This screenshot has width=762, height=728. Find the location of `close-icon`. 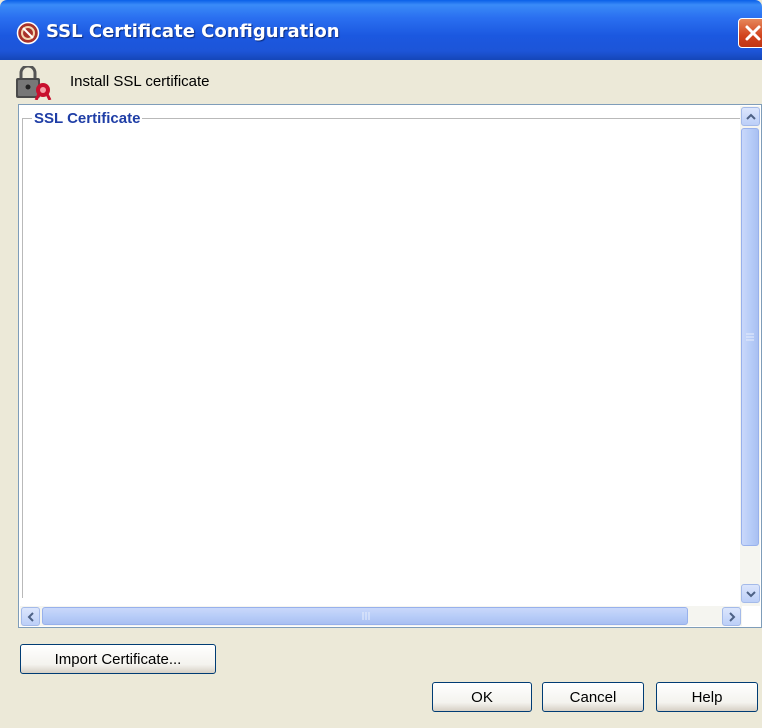

close-icon is located at coordinates (753, 33).